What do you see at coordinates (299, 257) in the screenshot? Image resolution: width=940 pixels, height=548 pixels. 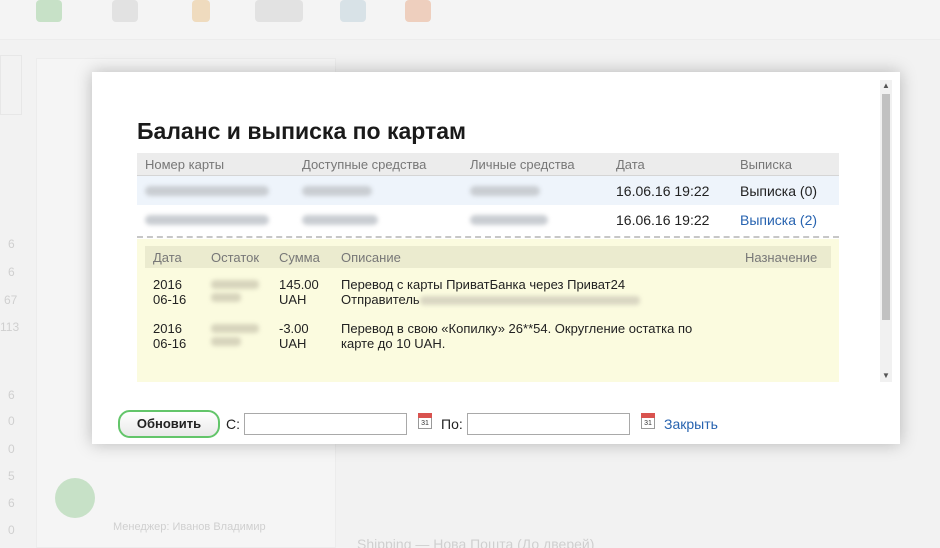 I see `header-amount: Сумма` at bounding box center [299, 257].